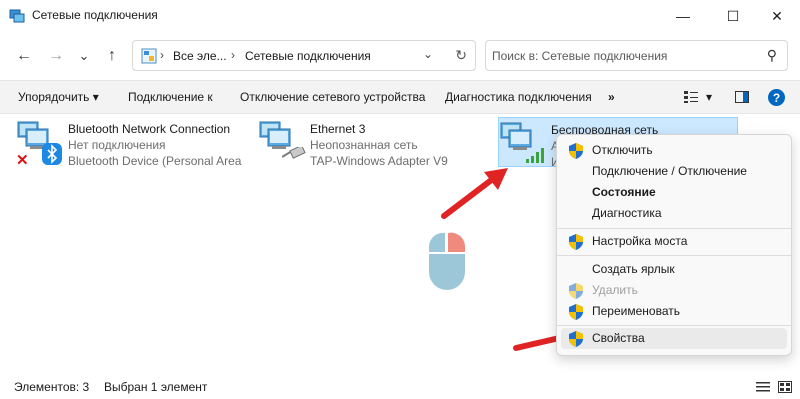  What do you see at coordinates (611, 97) in the screenshot?
I see `more-commands-button: »` at bounding box center [611, 97].